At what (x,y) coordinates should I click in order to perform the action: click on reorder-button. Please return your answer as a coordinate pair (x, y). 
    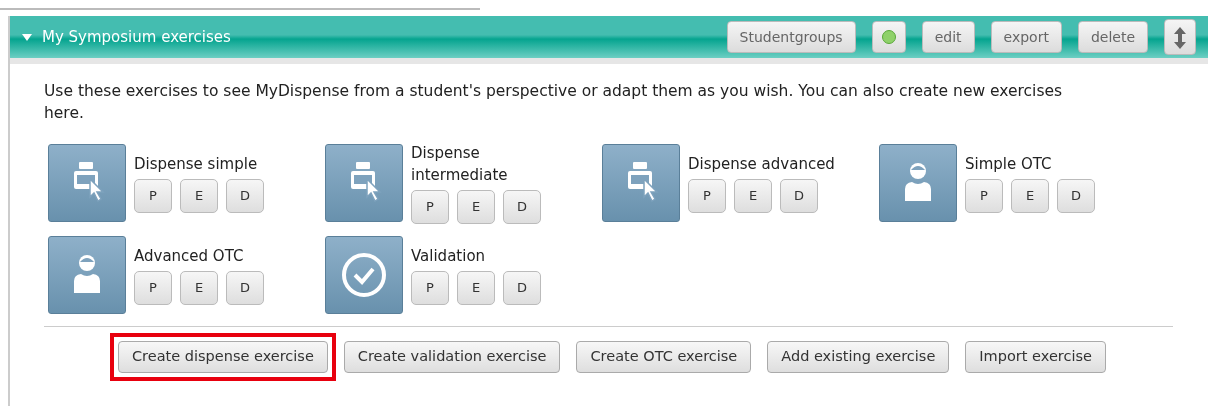
    Looking at the image, I should click on (1180, 37).